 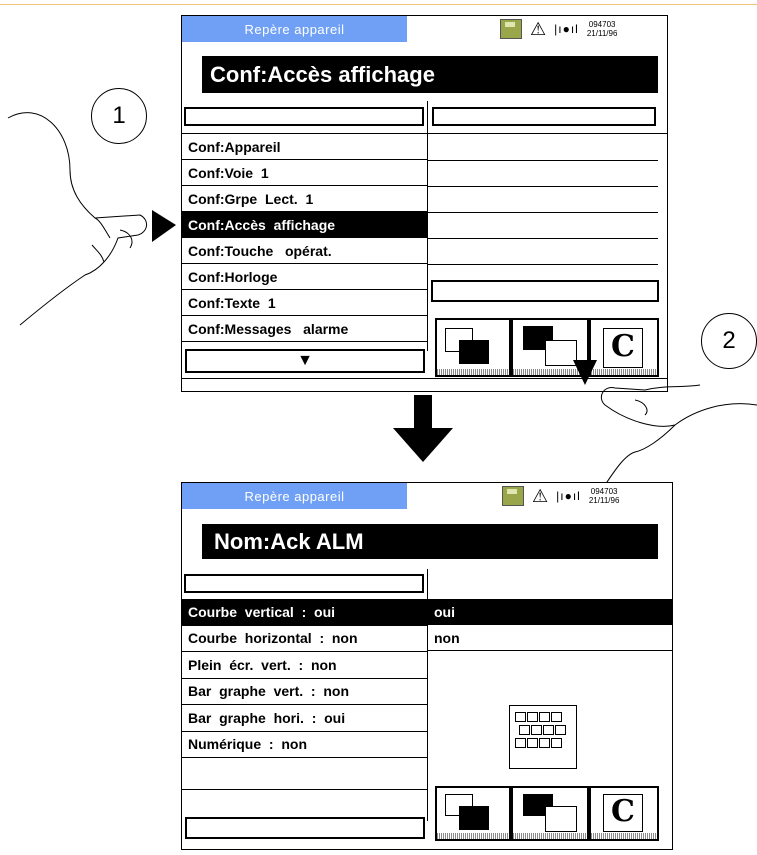 What do you see at coordinates (729, 341) in the screenshot?
I see `step-2-marker: 2` at bounding box center [729, 341].